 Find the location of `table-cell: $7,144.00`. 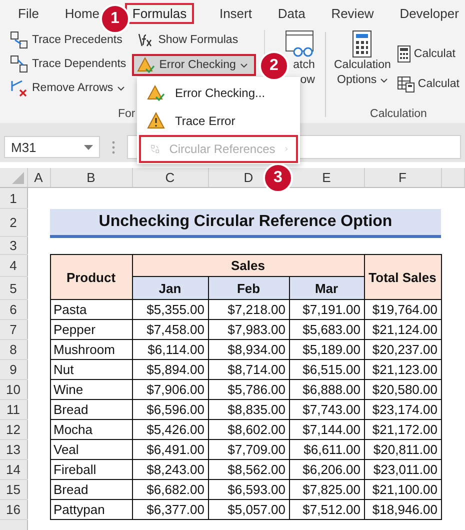

table-cell: $7,144.00 is located at coordinates (326, 430).